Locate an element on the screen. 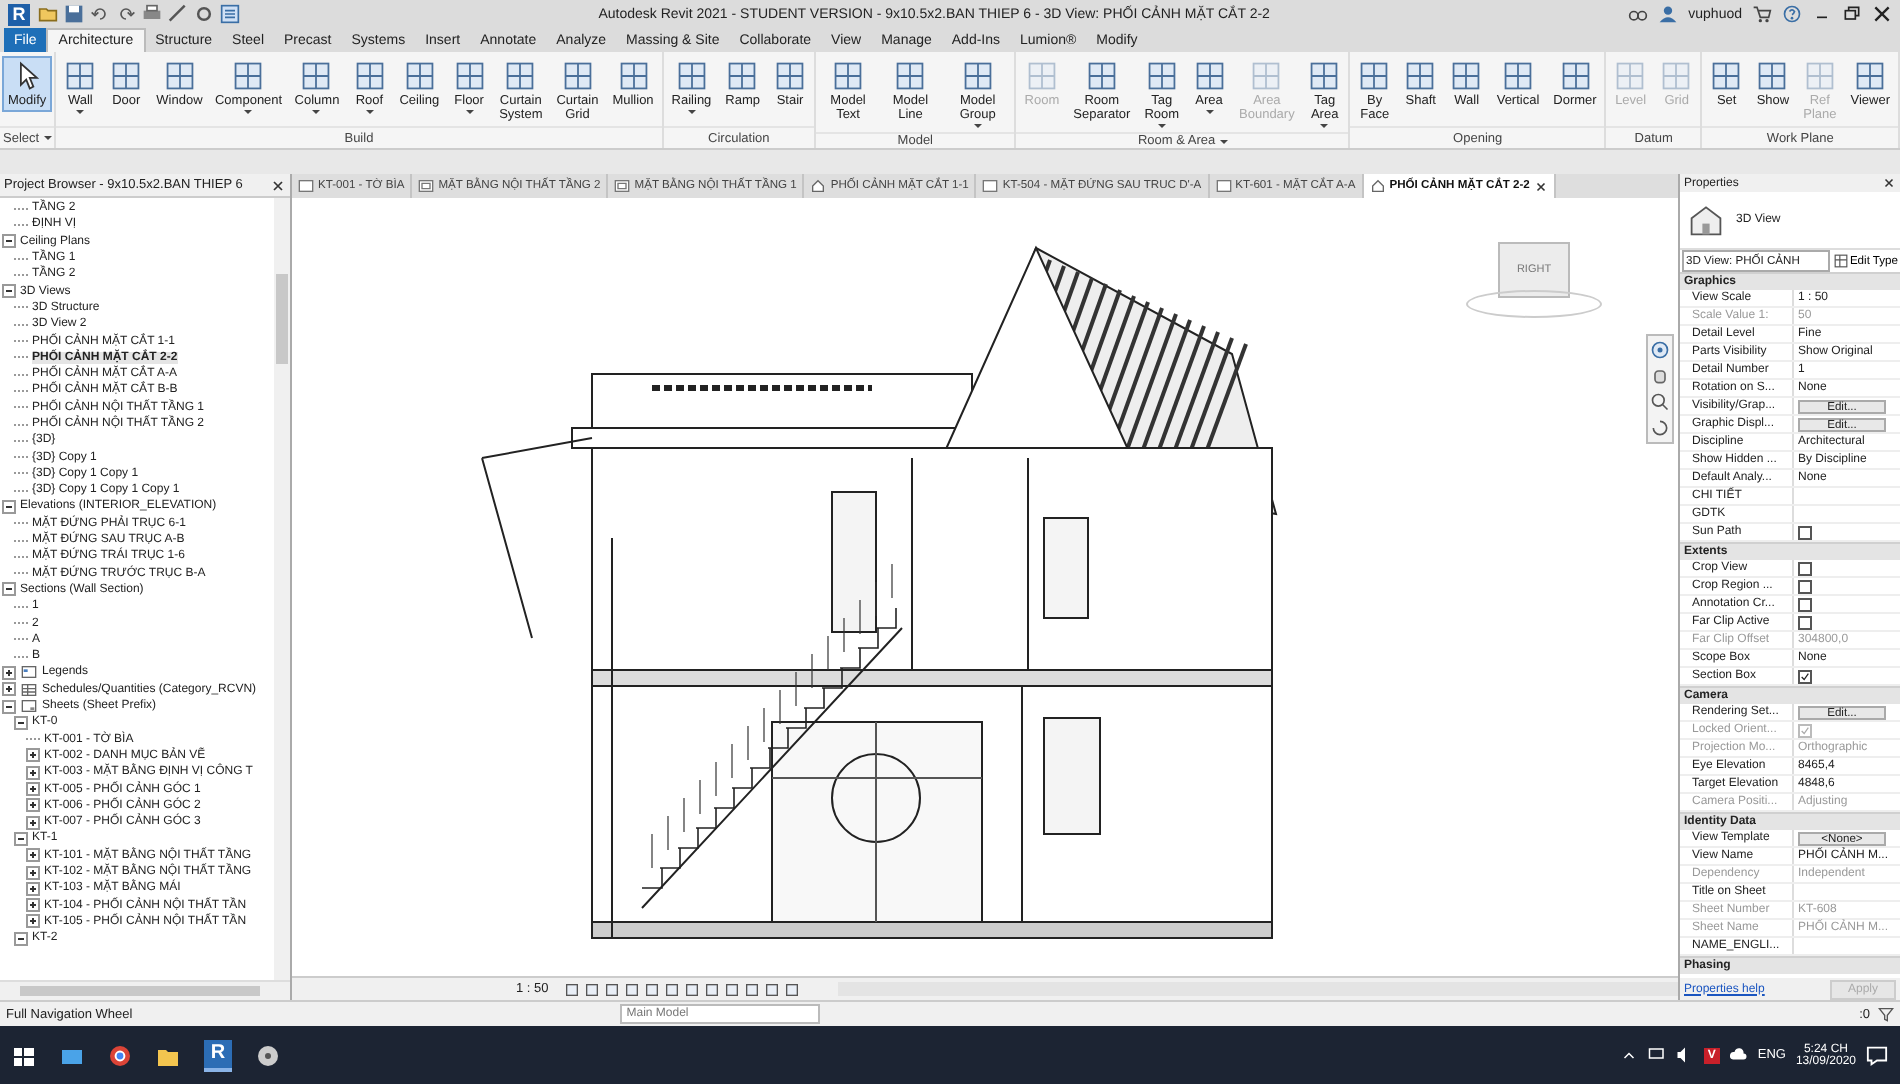 Image resolution: width=1900 pixels, height=1084 pixels. user-icon is located at coordinates (1668, 14).